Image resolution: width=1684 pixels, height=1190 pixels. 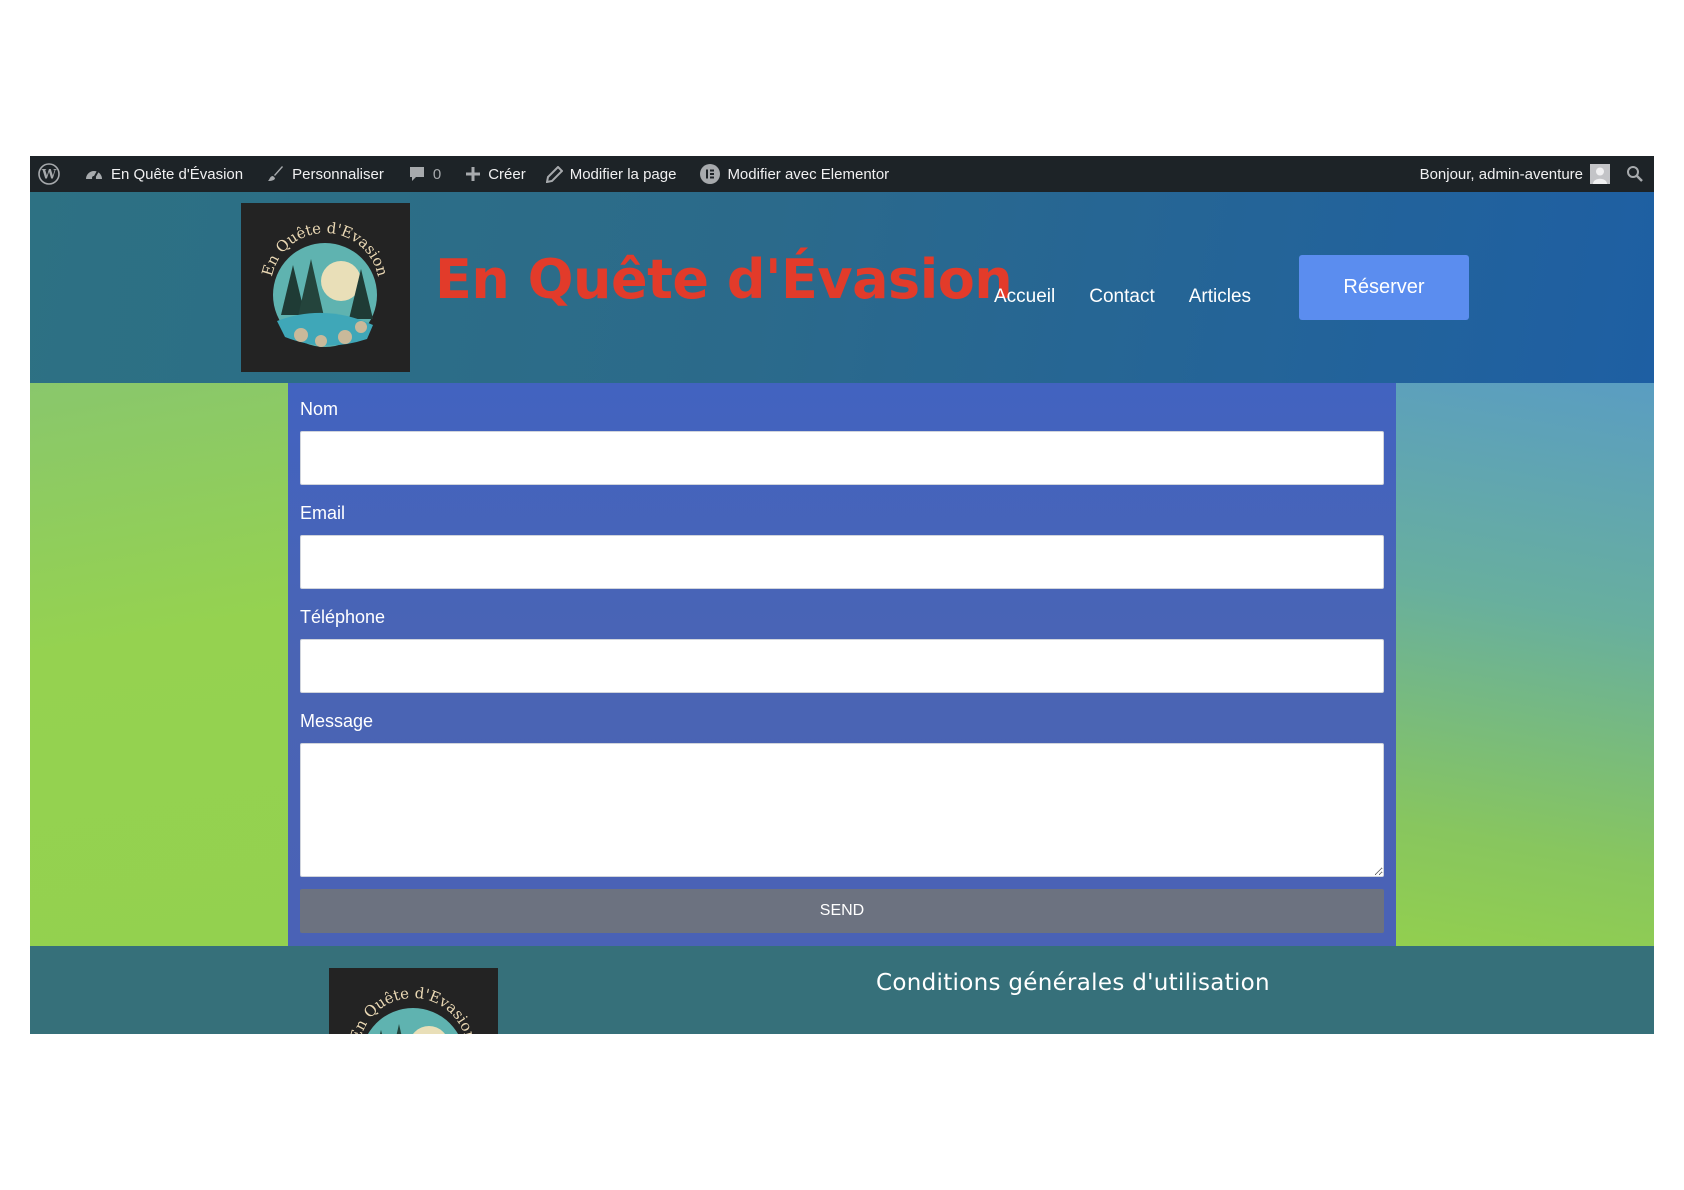 I want to click on site-name-label: En Quête d'Évasion, so click(x=177, y=174).